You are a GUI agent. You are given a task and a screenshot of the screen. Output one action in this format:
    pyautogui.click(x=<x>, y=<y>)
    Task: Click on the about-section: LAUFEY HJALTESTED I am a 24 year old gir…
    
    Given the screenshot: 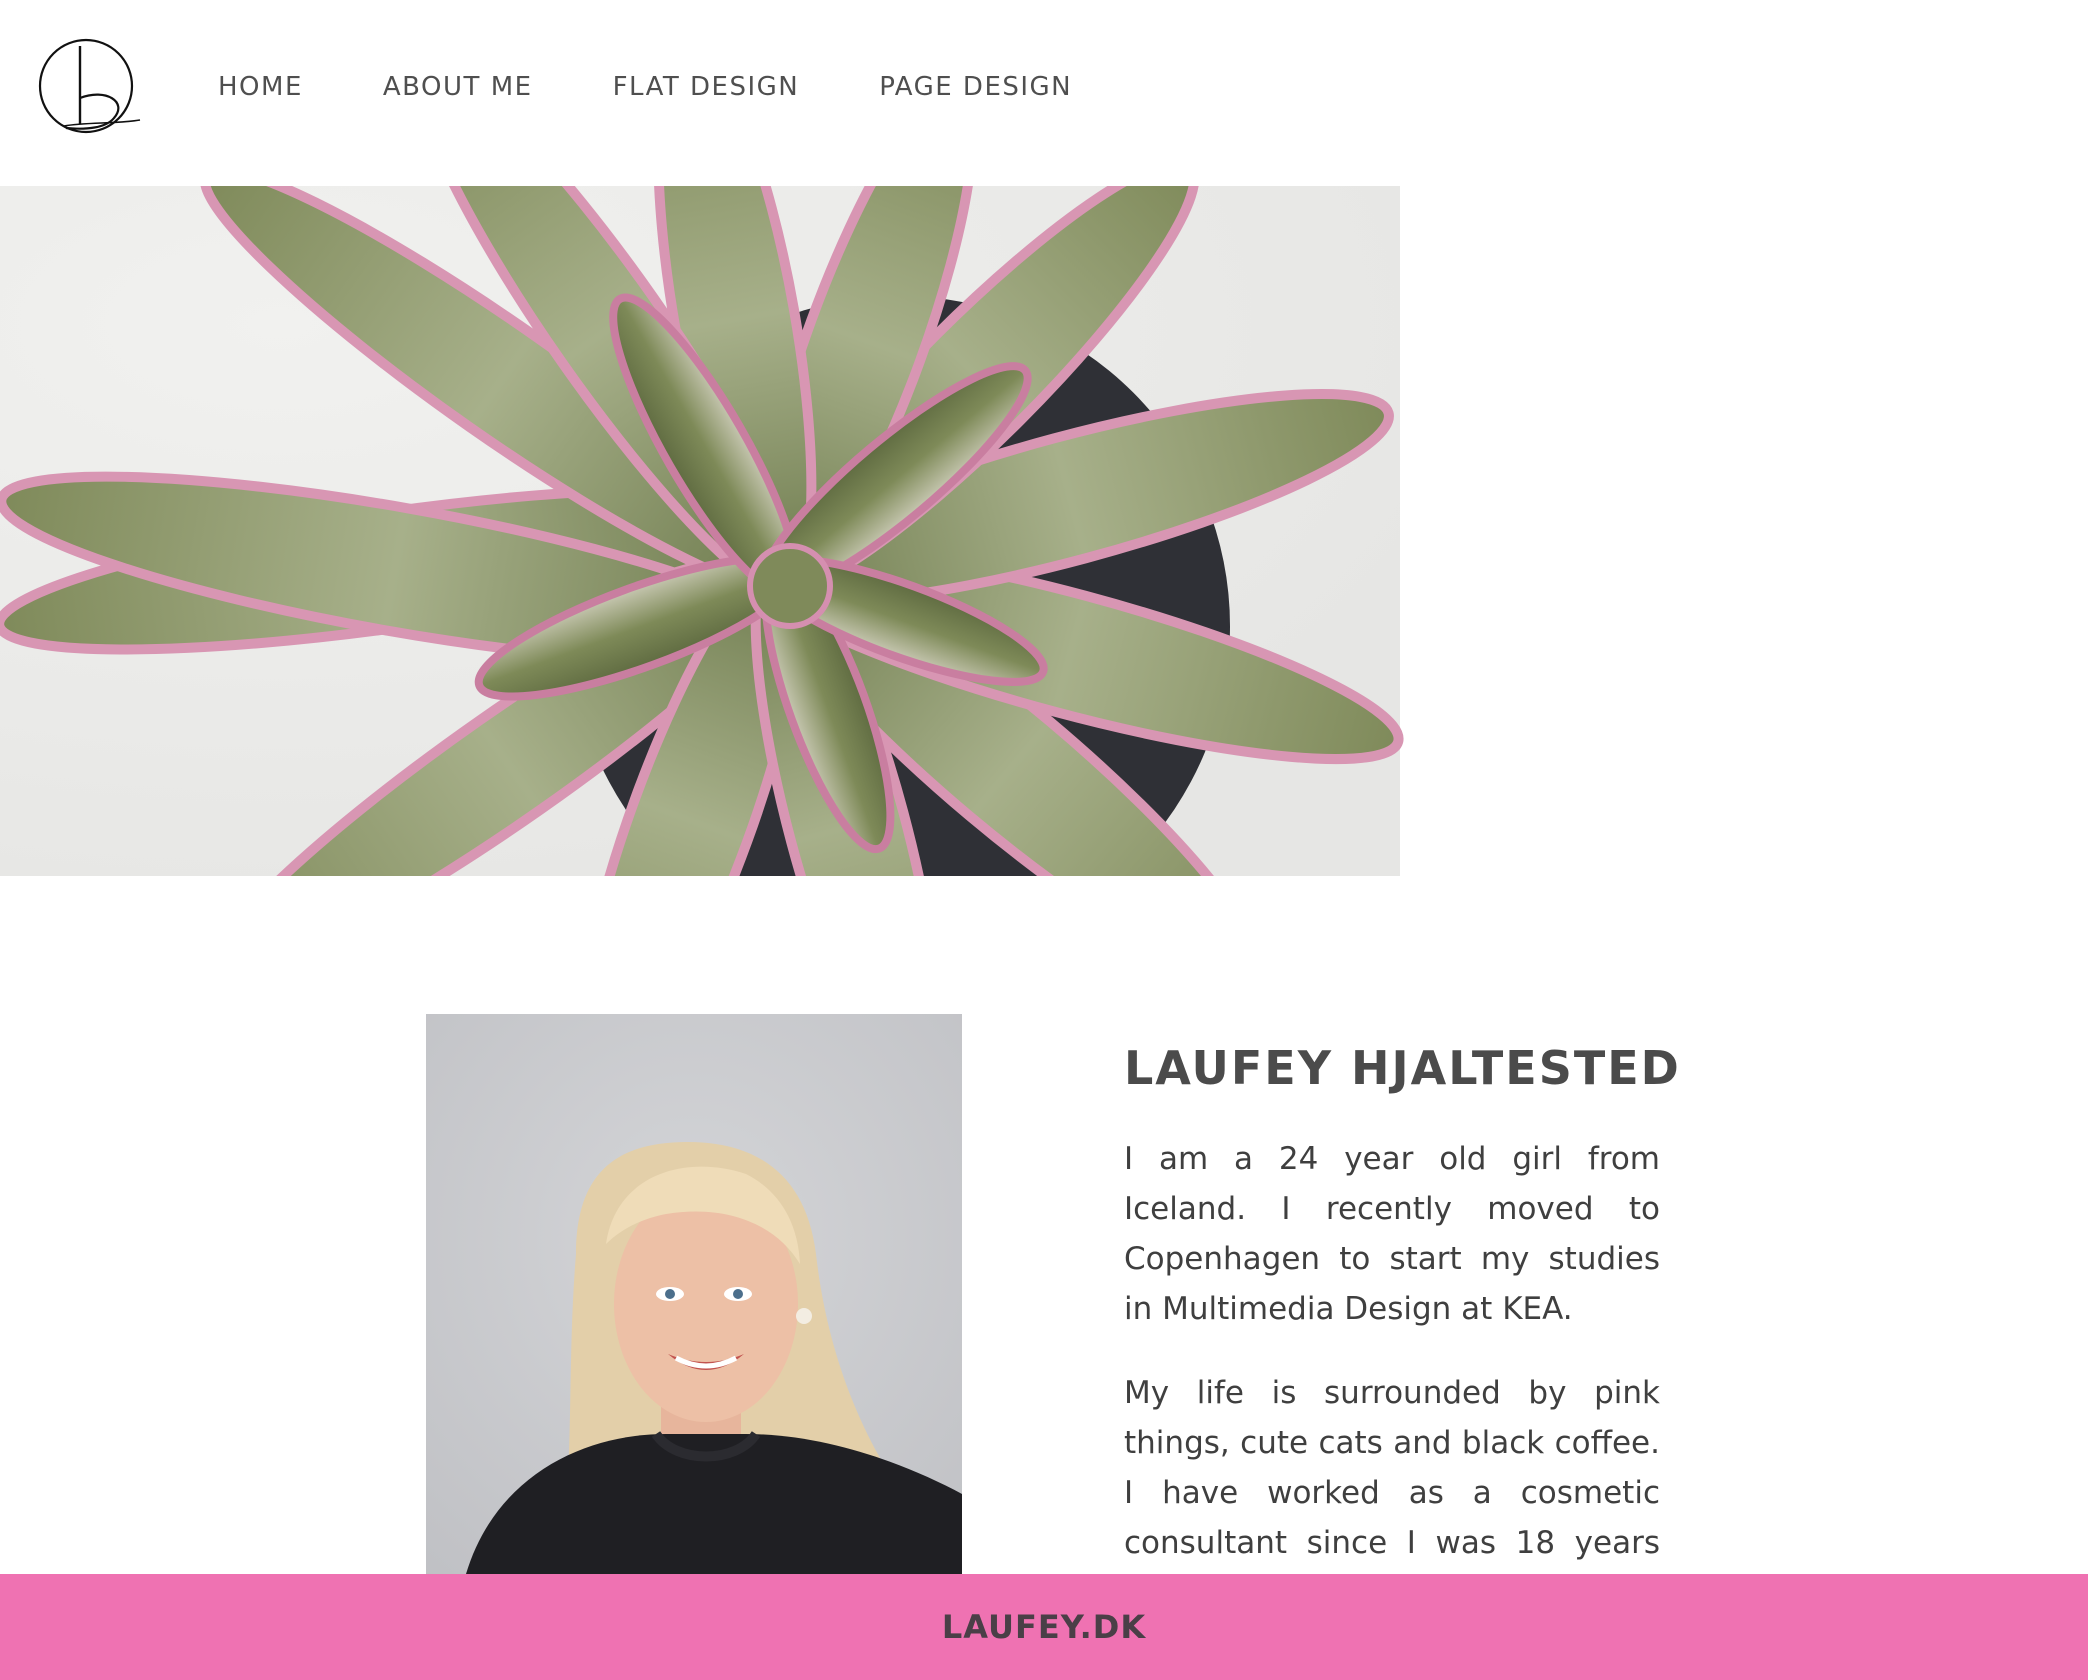 What is the action you would take?
    pyautogui.click(x=1402, y=1346)
    